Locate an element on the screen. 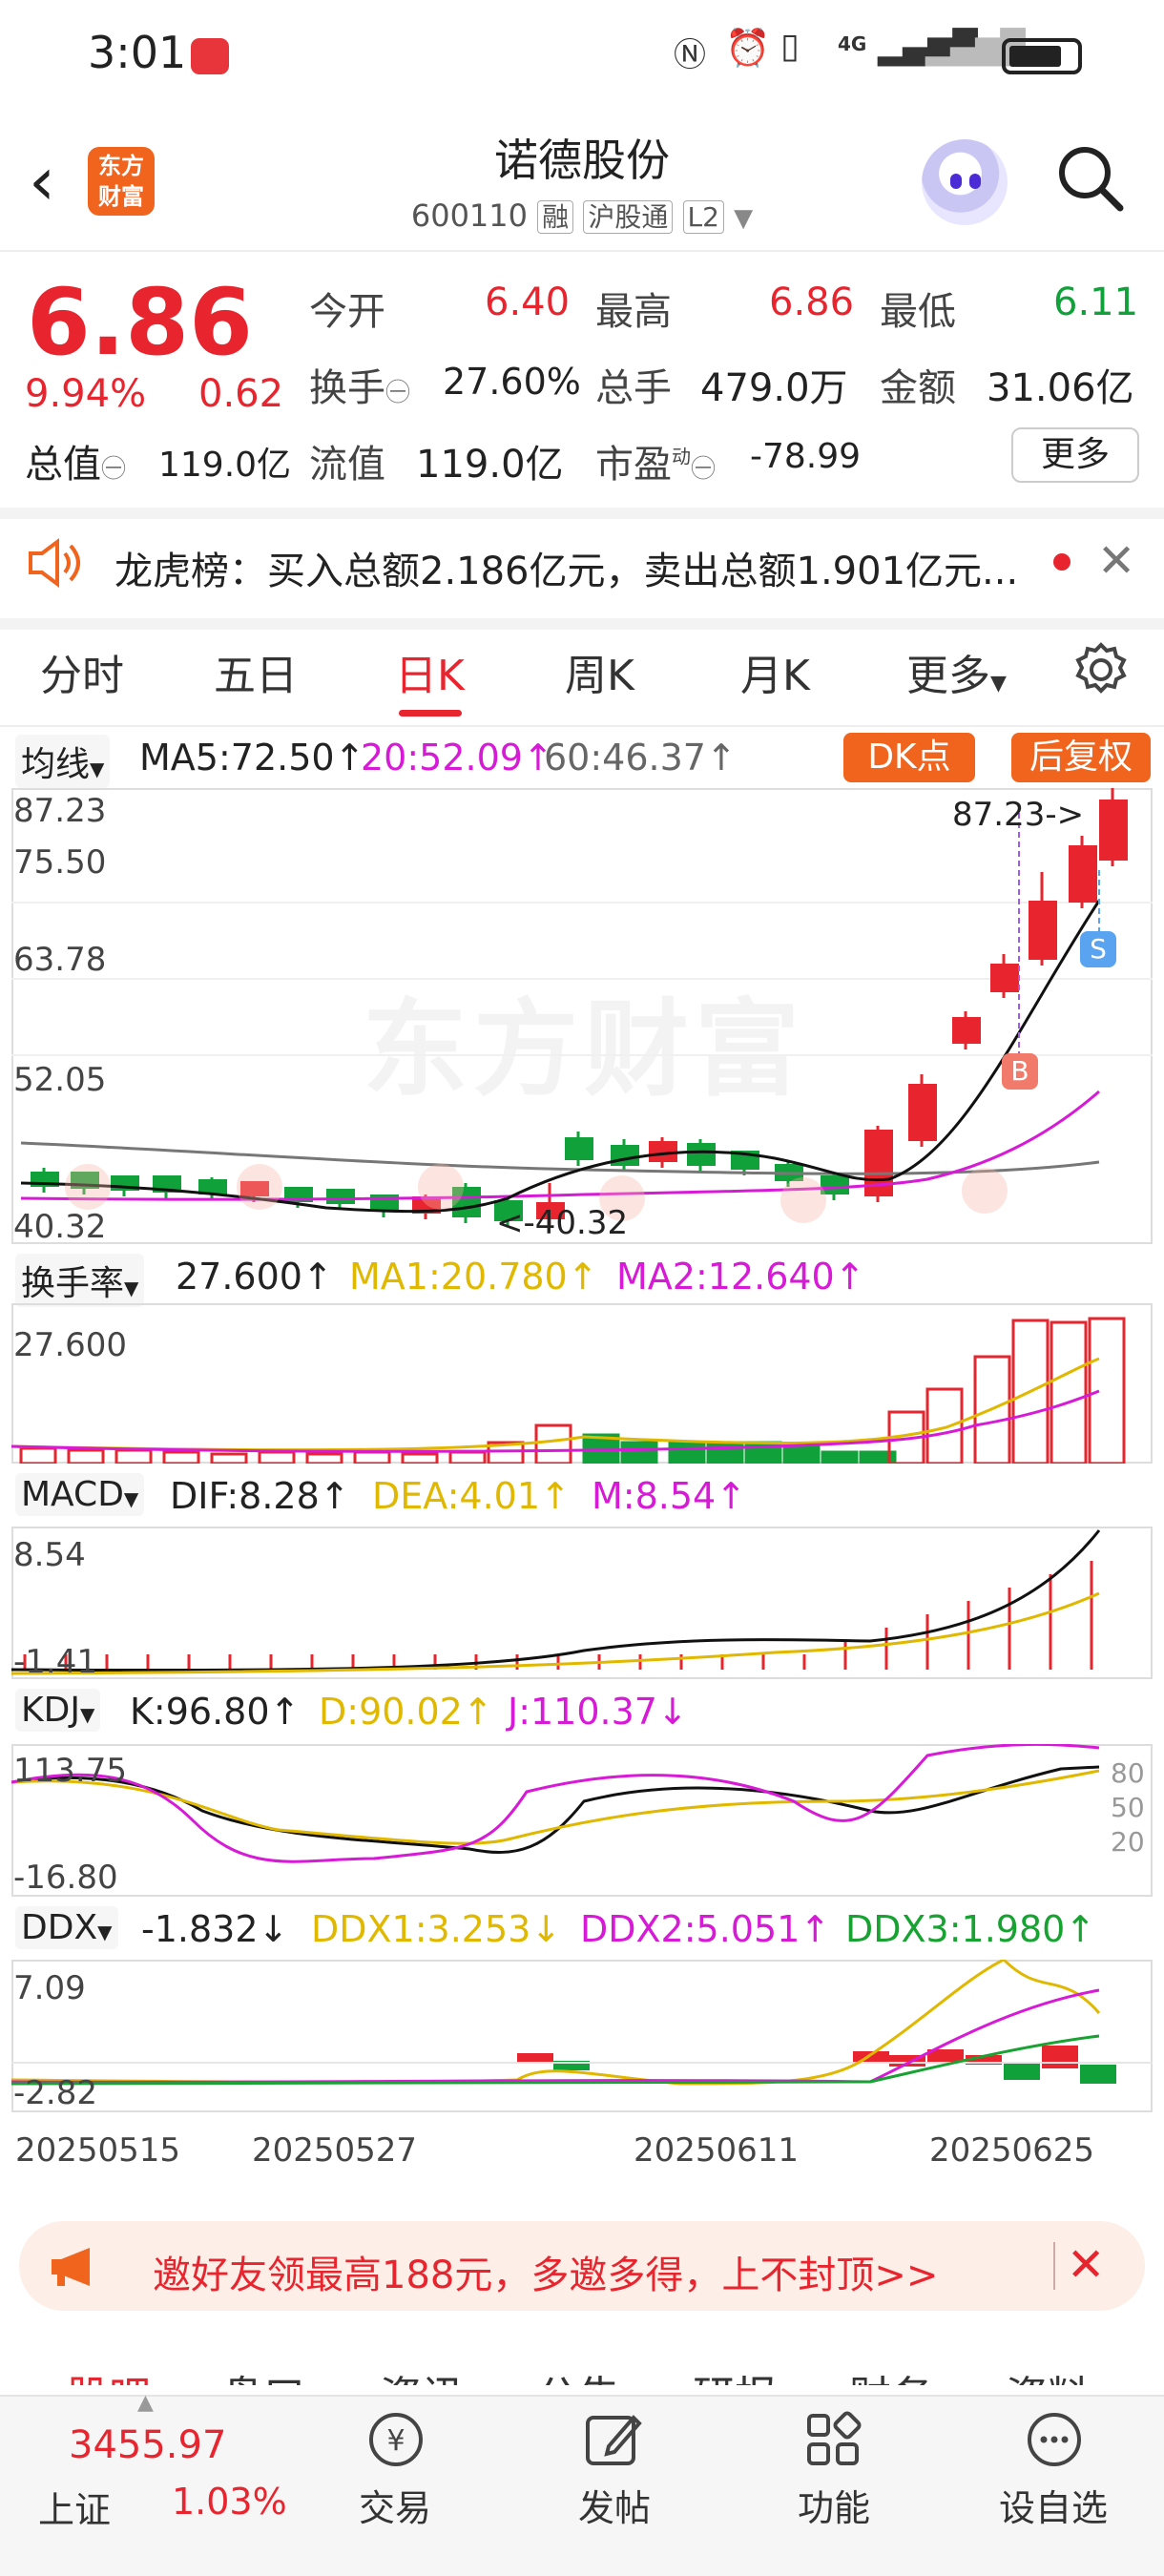  dk-point-button: DK点 is located at coordinates (909, 757).